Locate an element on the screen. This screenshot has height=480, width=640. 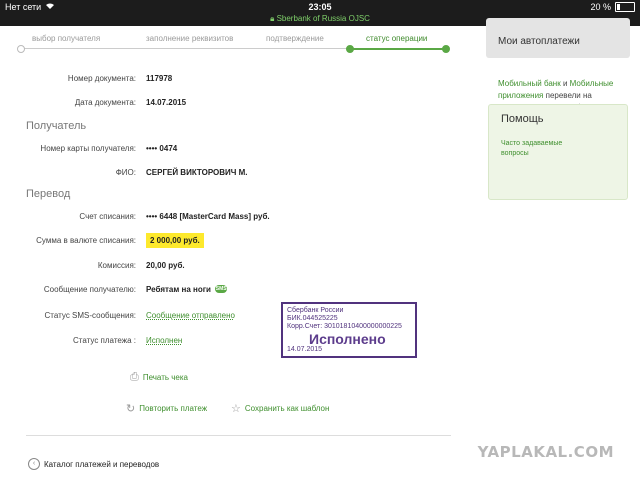
promo-and: и is located at coordinates (565, 83).